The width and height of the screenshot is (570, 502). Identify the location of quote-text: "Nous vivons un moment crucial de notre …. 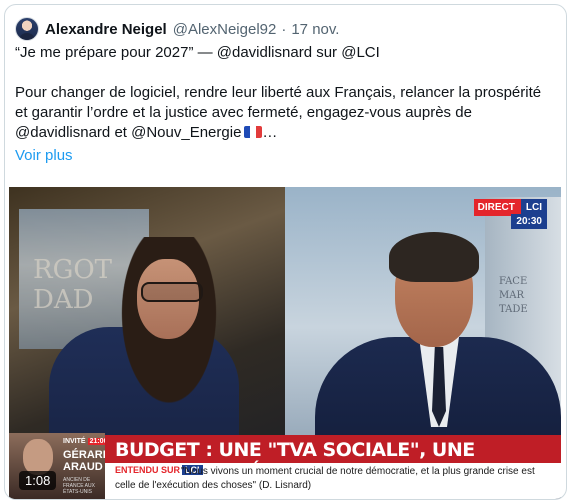
(325, 478).